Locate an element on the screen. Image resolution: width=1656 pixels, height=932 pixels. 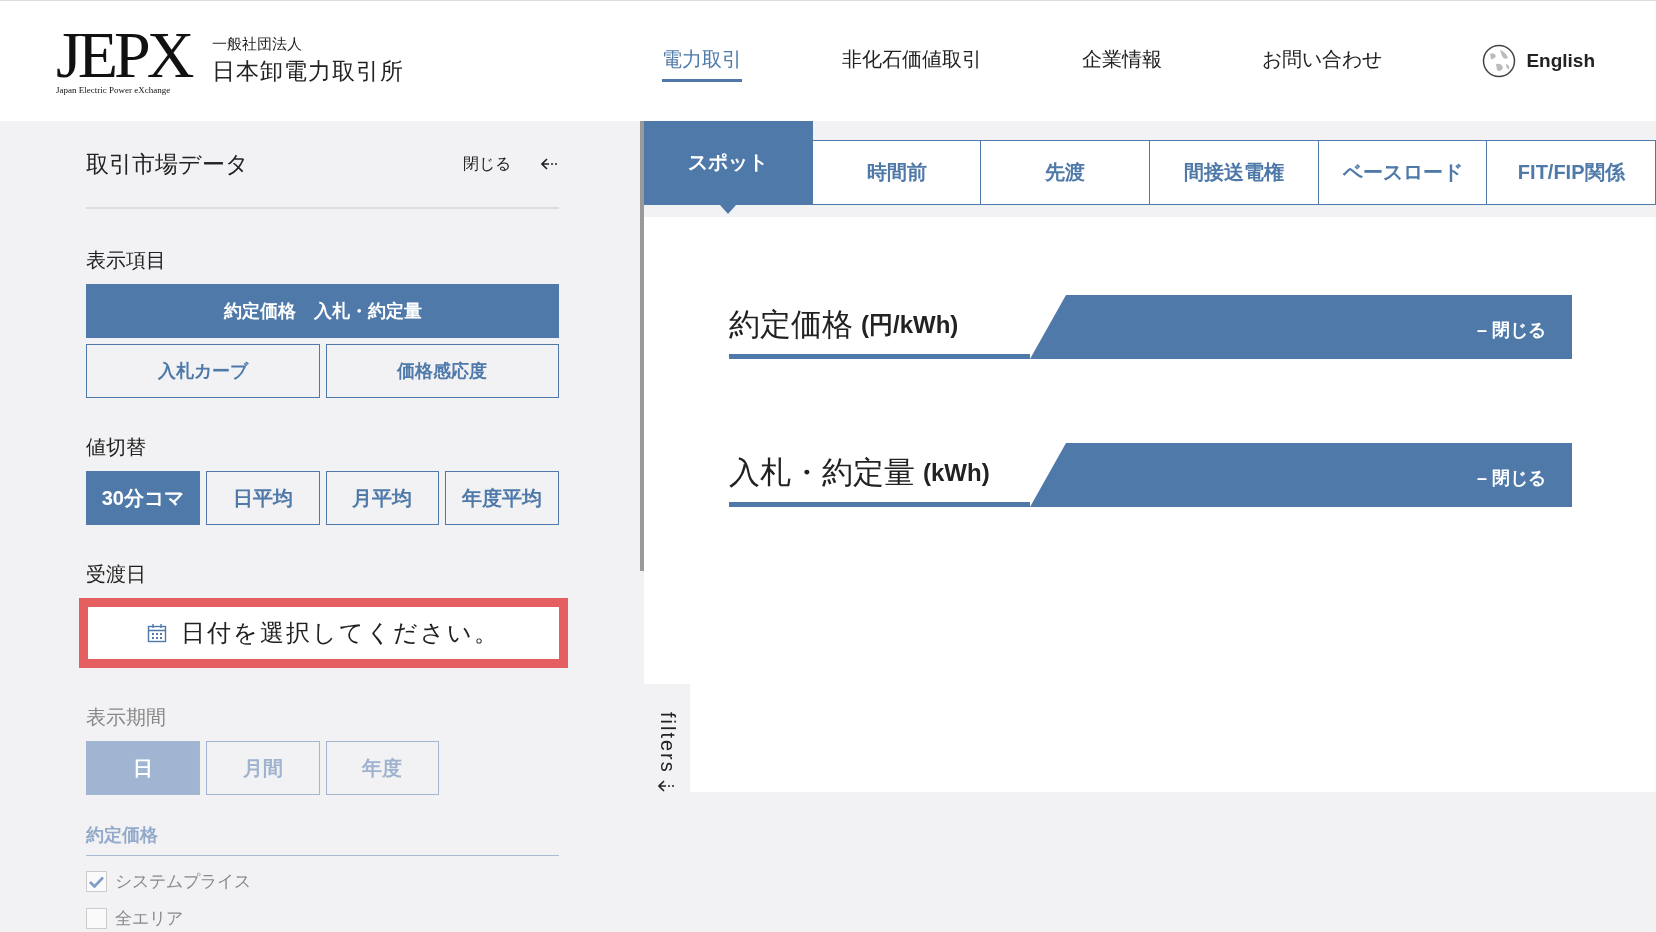
market-tab: スポット is located at coordinates (728, 163).